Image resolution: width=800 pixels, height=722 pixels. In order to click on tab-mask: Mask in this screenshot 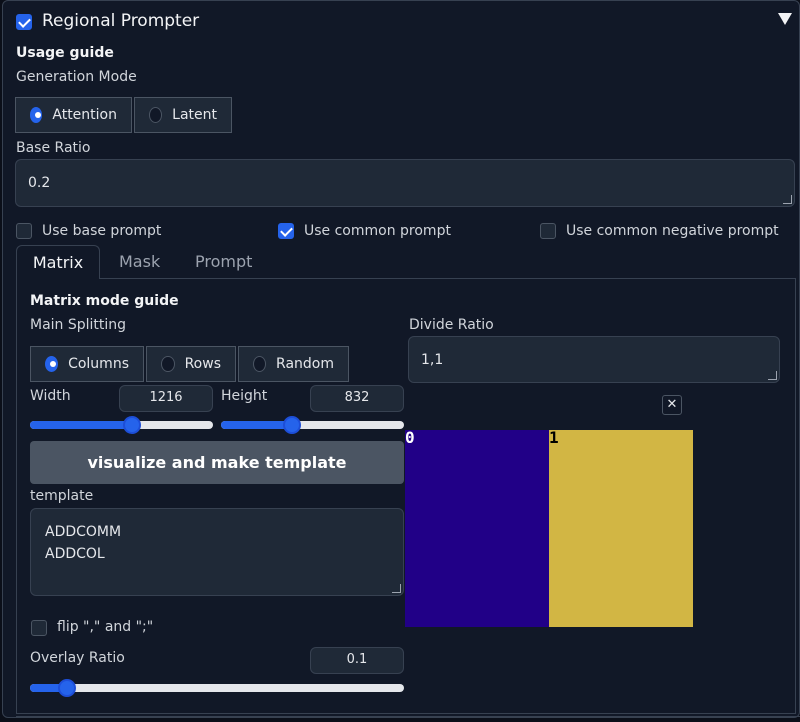, I will do `click(139, 262)`.